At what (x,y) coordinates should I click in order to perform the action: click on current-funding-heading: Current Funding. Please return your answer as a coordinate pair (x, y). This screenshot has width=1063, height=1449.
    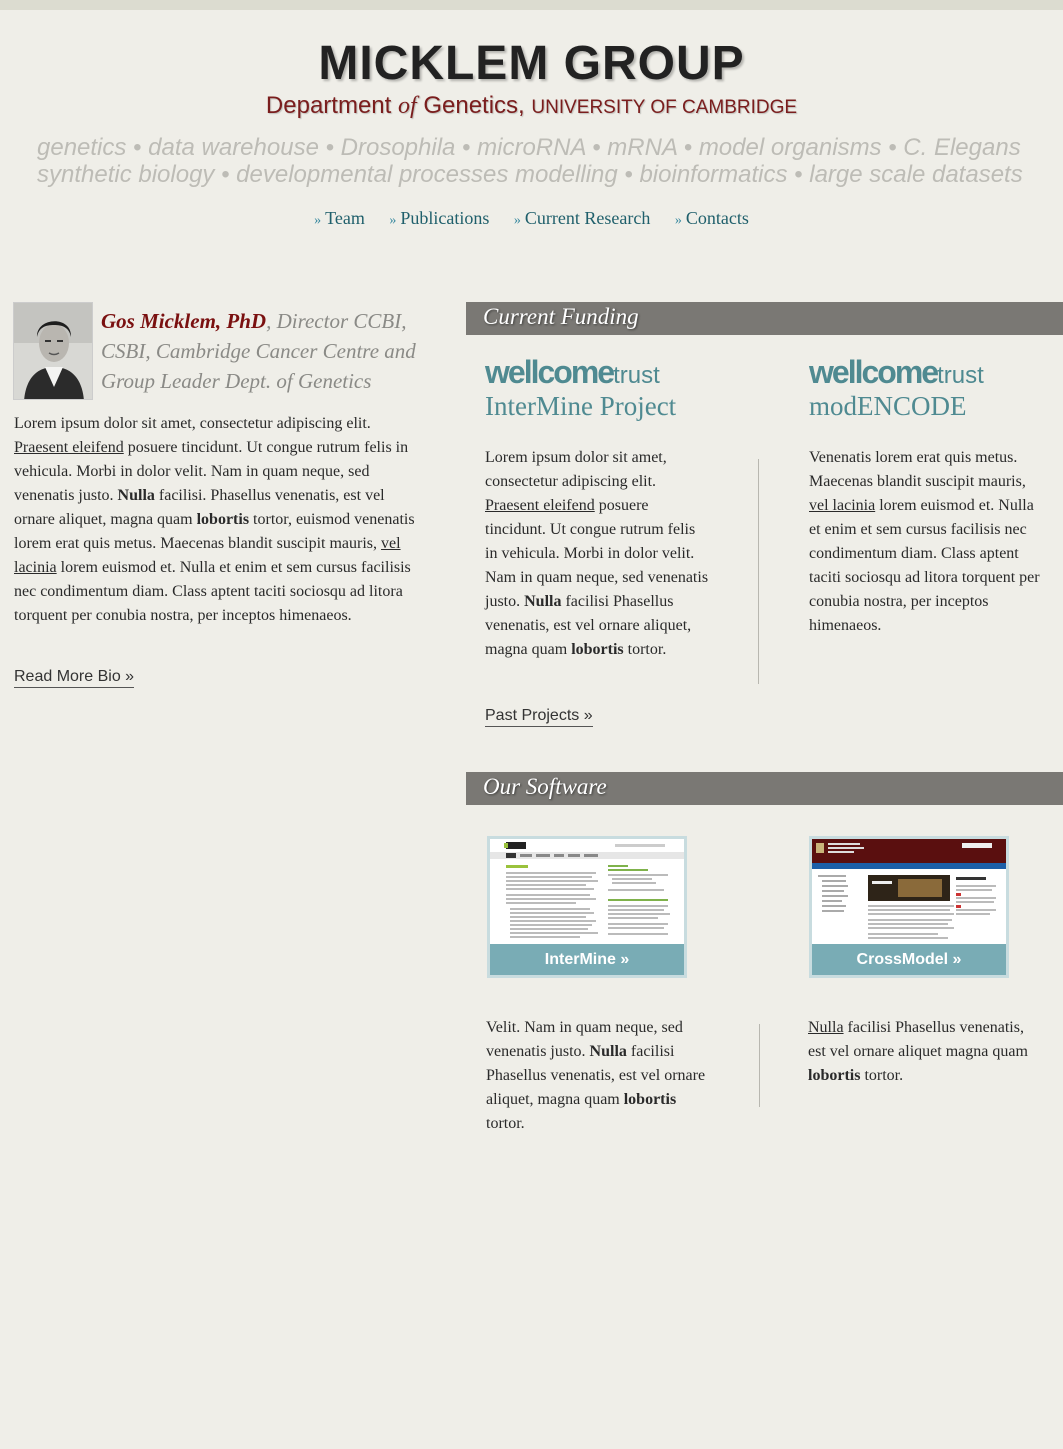
    Looking at the image, I should click on (561, 316).